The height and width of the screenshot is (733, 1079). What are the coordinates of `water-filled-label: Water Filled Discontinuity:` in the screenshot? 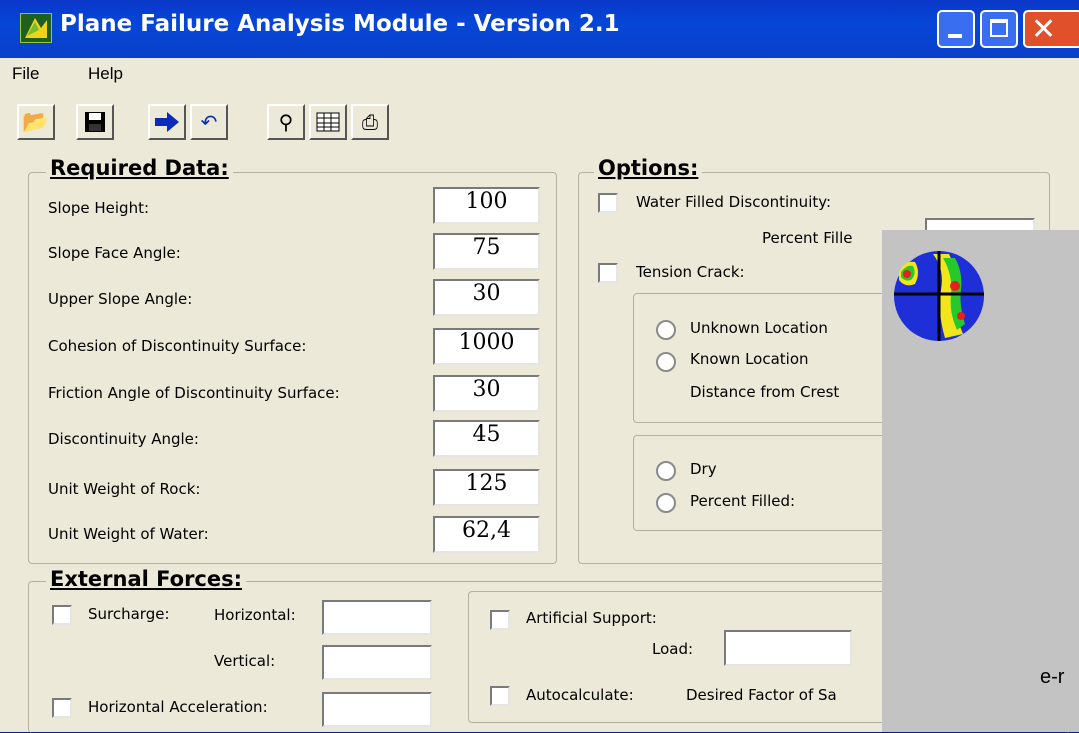 It's located at (734, 202).